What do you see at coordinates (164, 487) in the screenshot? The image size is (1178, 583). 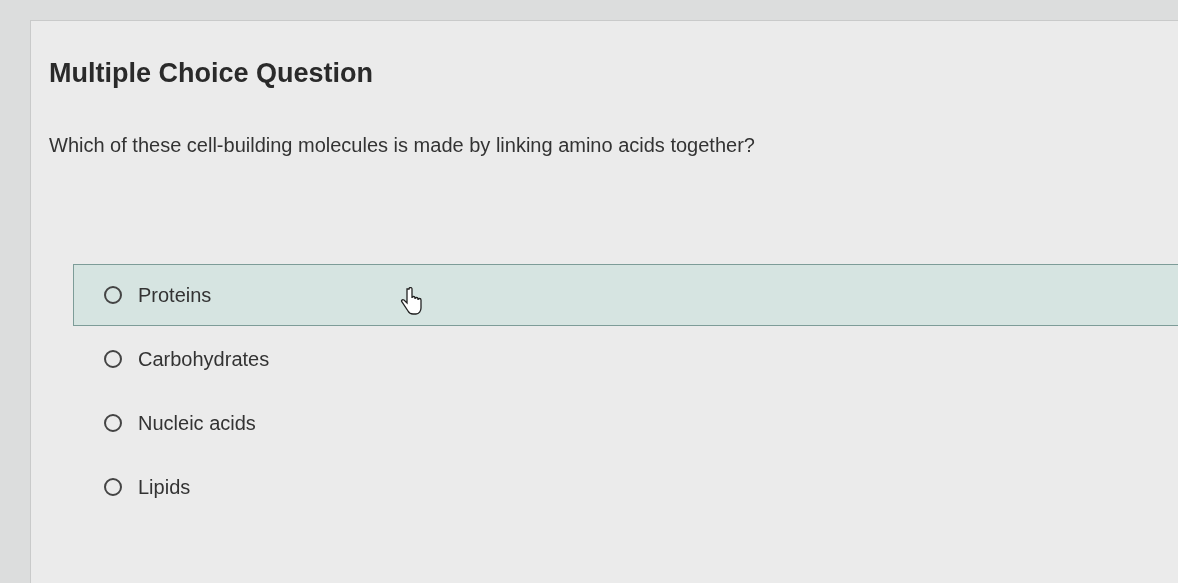 I see `option-label: Lipids` at bounding box center [164, 487].